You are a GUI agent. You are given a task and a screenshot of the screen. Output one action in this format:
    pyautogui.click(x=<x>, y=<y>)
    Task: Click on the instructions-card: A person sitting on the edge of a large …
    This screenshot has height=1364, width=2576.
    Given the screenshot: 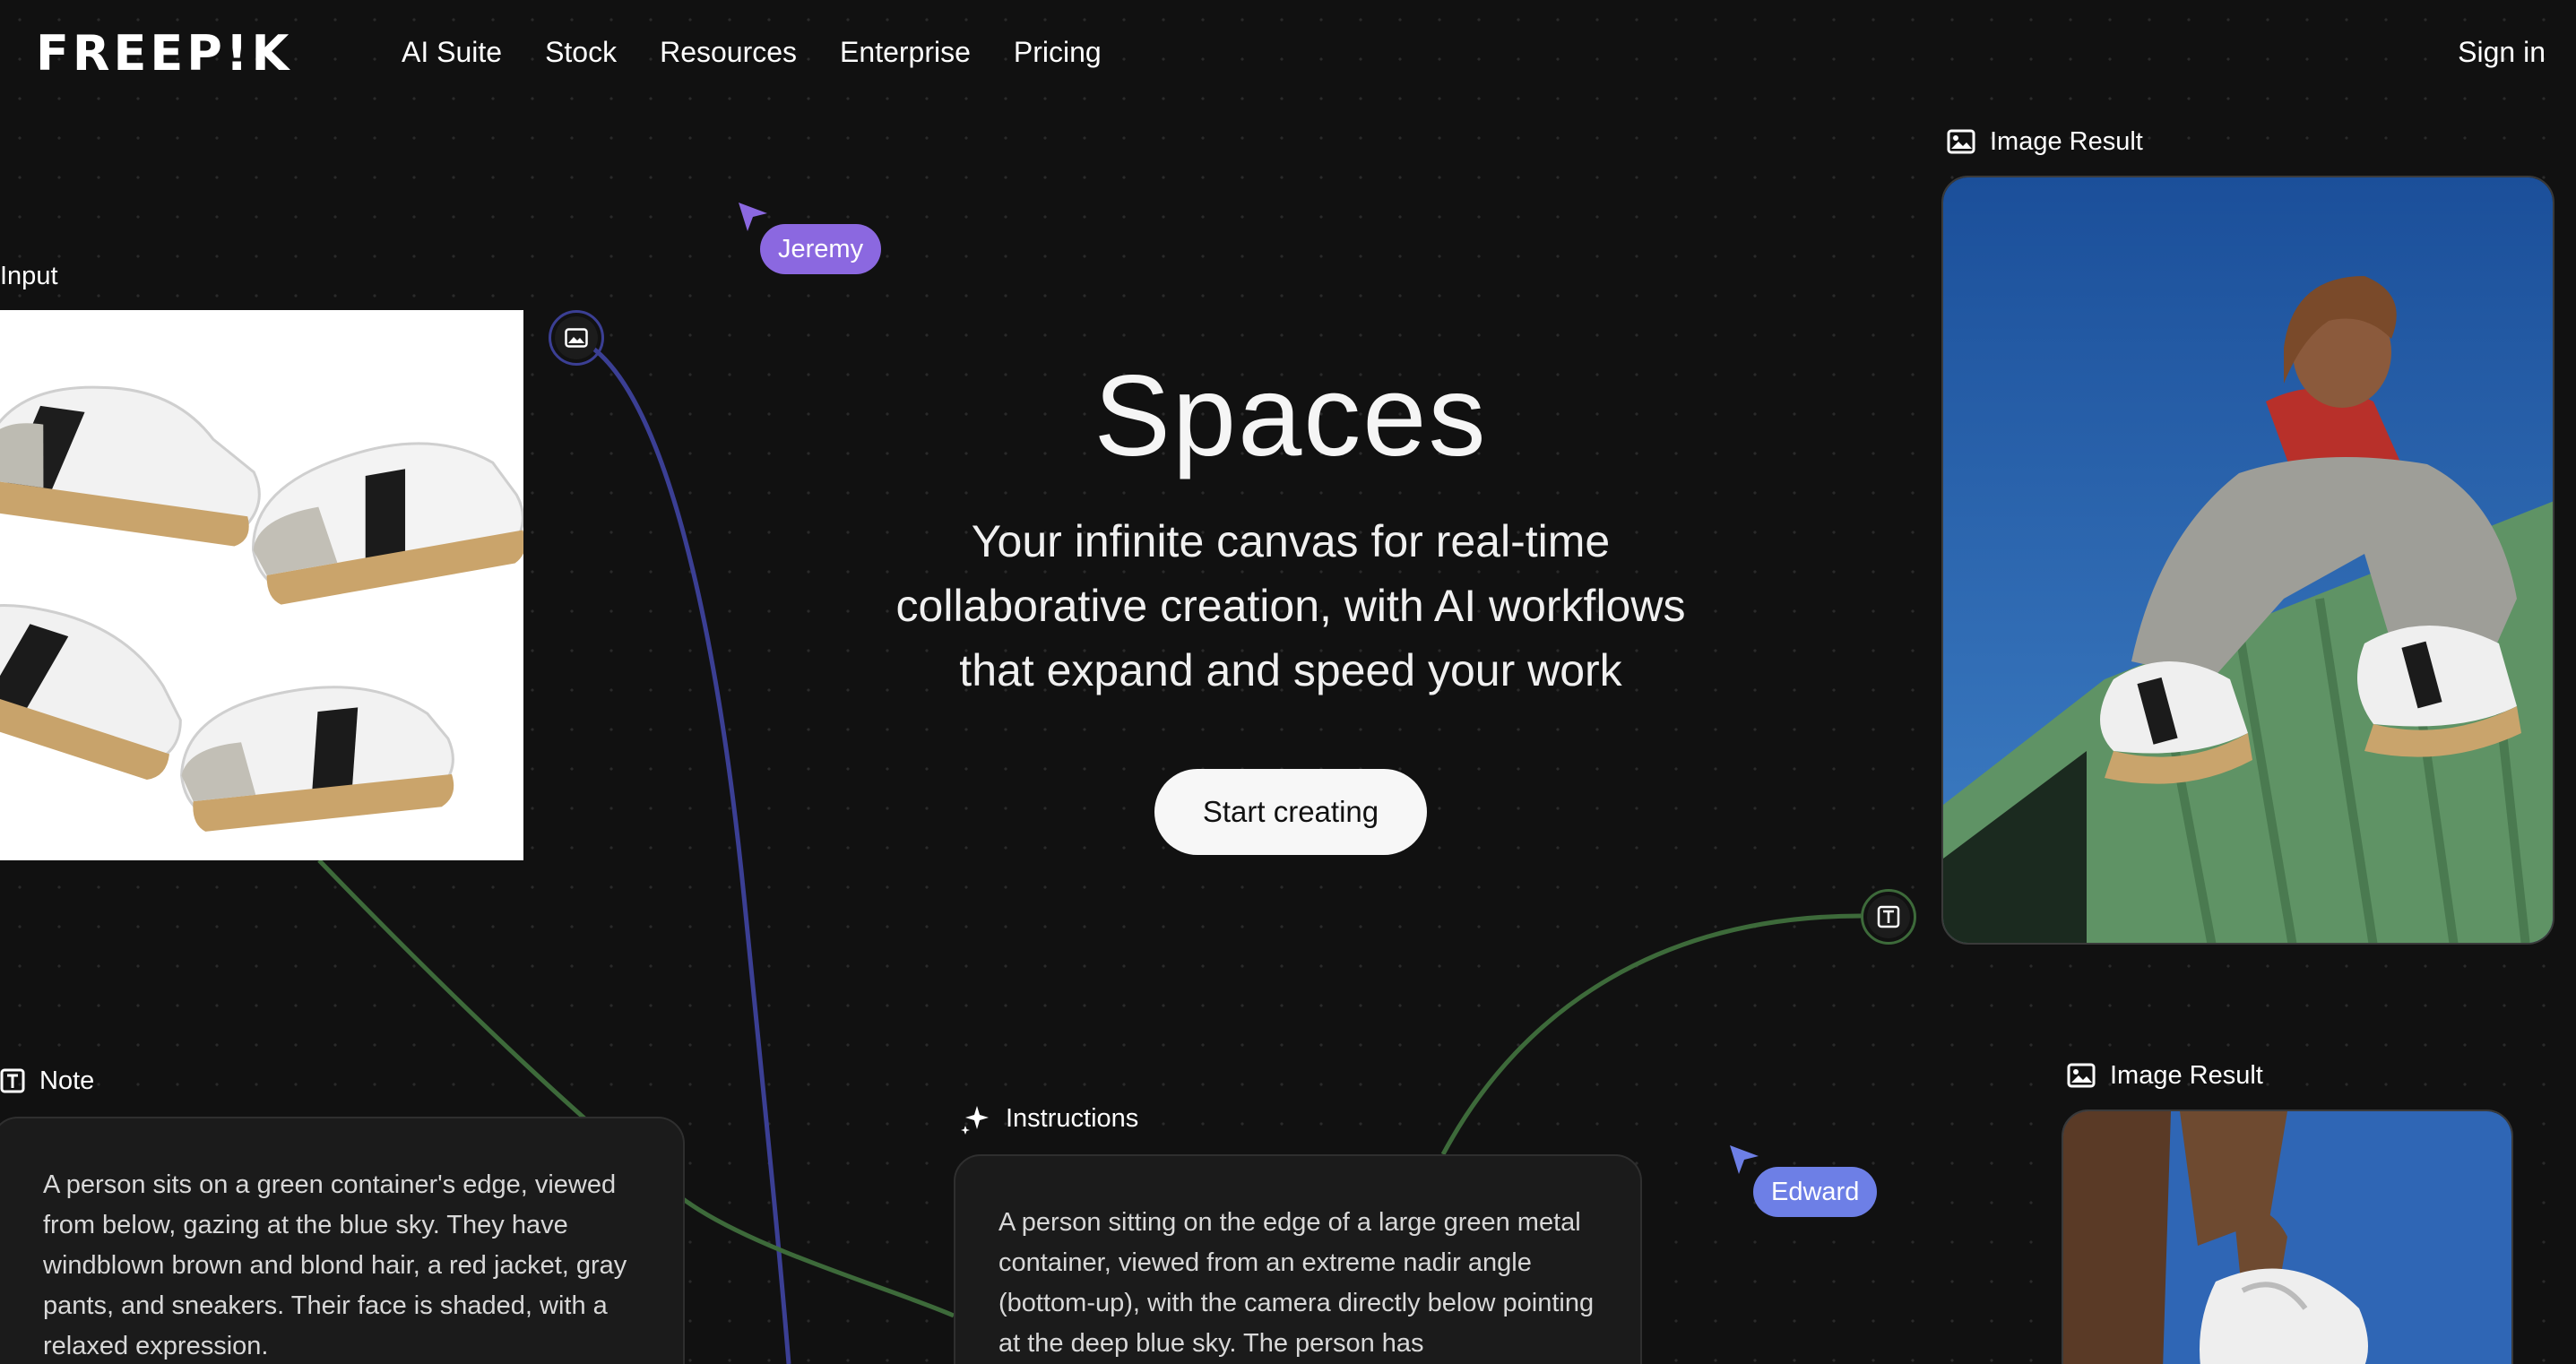 What is the action you would take?
    pyautogui.click(x=1298, y=1259)
    